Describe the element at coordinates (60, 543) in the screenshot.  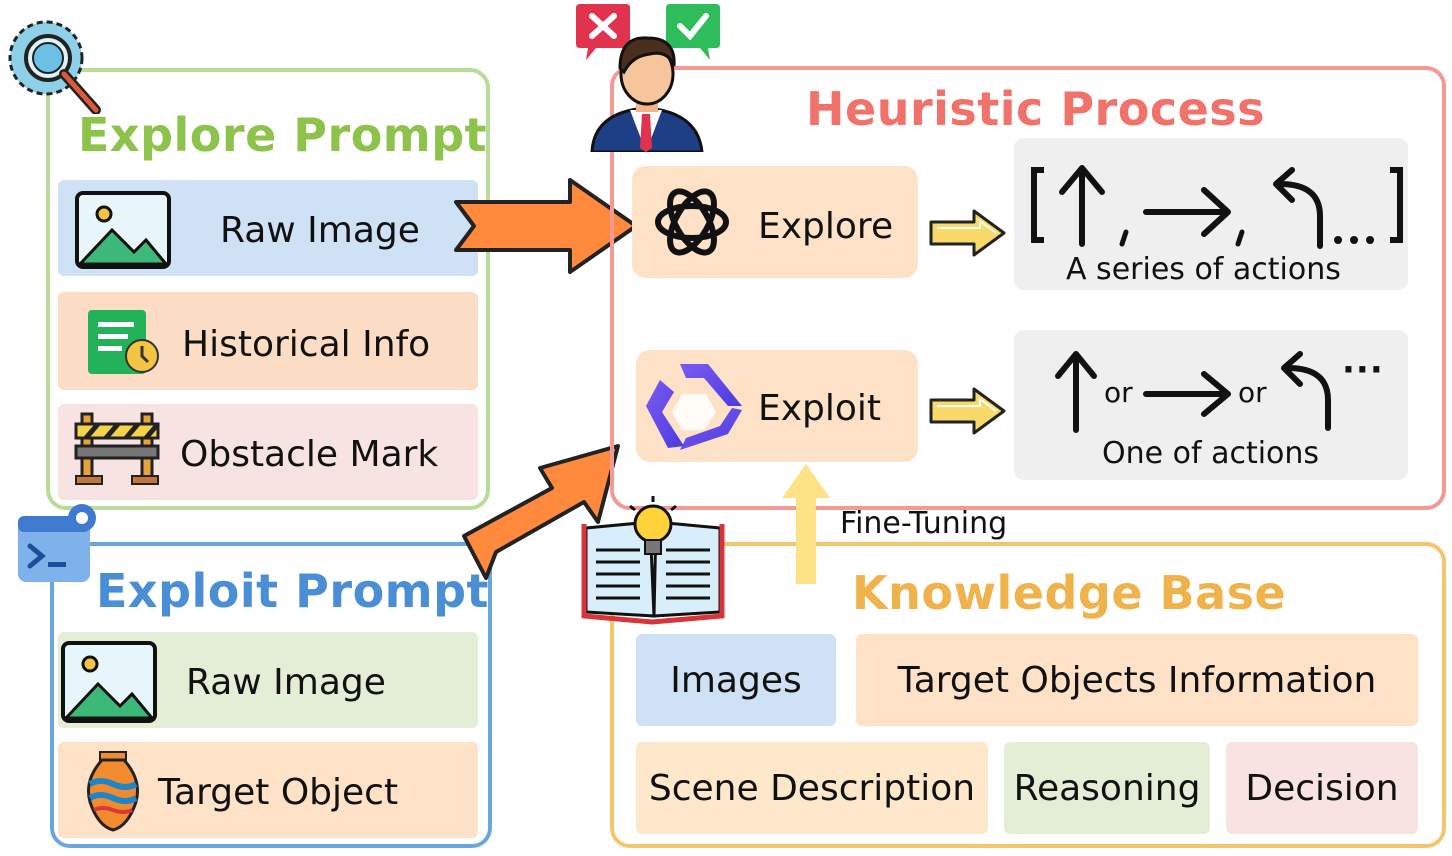
I see `terminal-settings-icon` at that location.